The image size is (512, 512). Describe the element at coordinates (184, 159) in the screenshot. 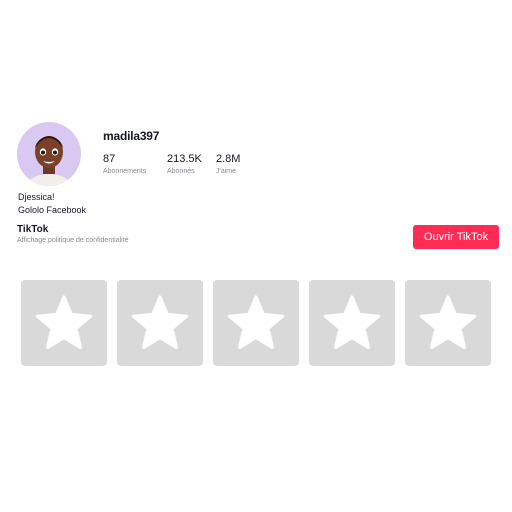

I see `stat-followers-value: 213.5K` at that location.